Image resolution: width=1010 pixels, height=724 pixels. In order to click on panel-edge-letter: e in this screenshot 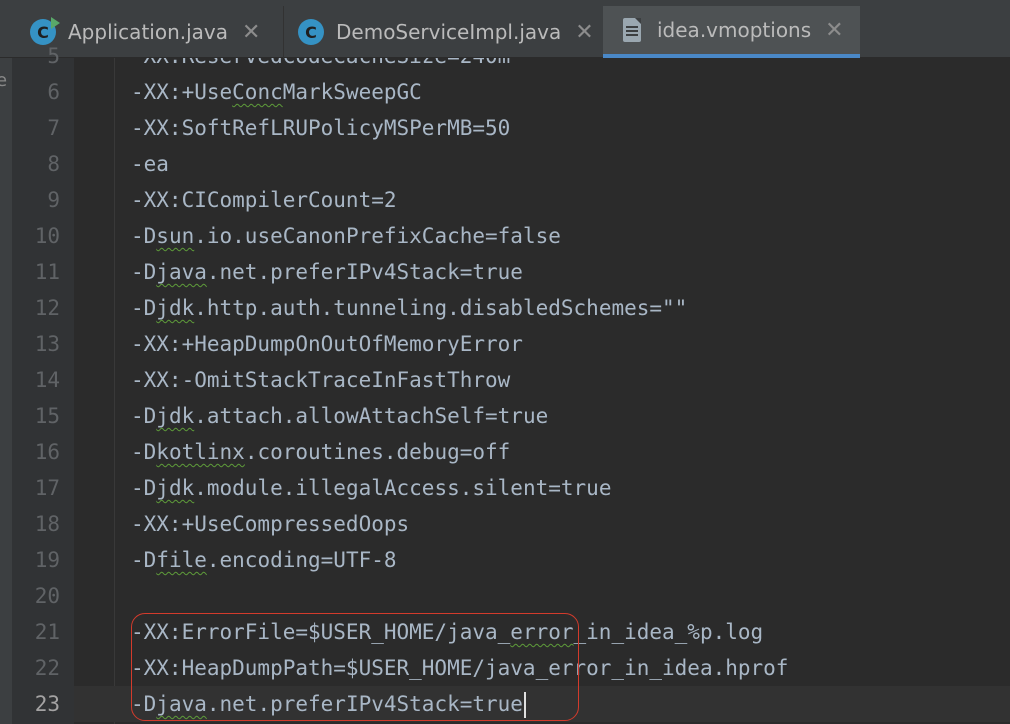, I will do `click(4, 80)`.